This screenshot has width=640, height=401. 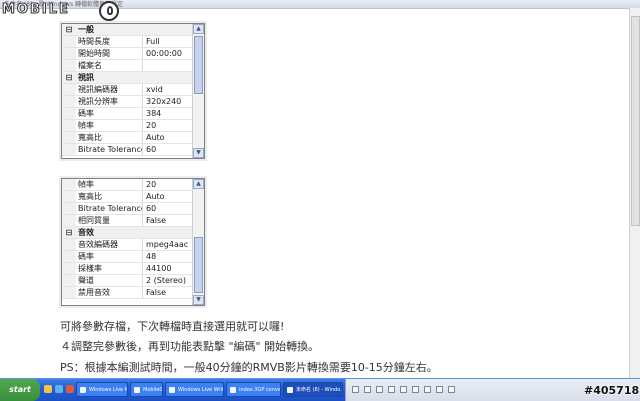 I want to click on page-scrollbar, so click(x=634, y=193).